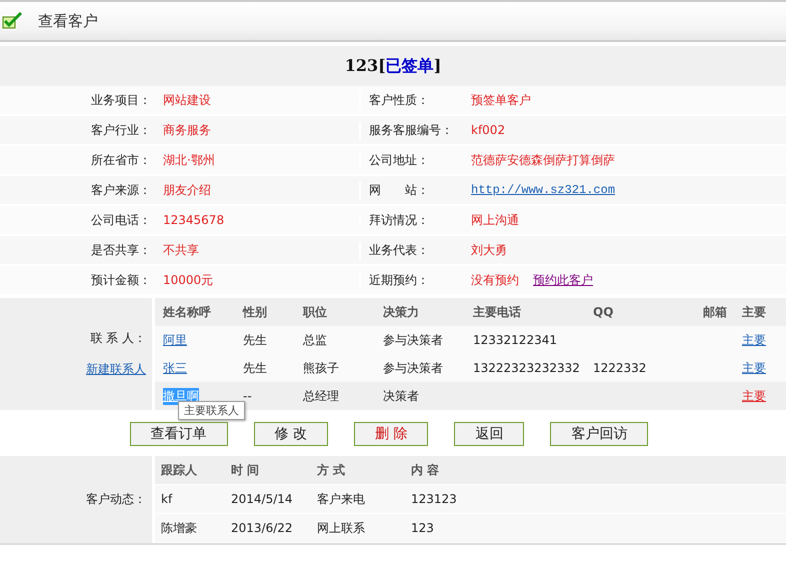 This screenshot has height=581, width=786. What do you see at coordinates (497, 312) in the screenshot?
I see `column-header: 主要电话` at bounding box center [497, 312].